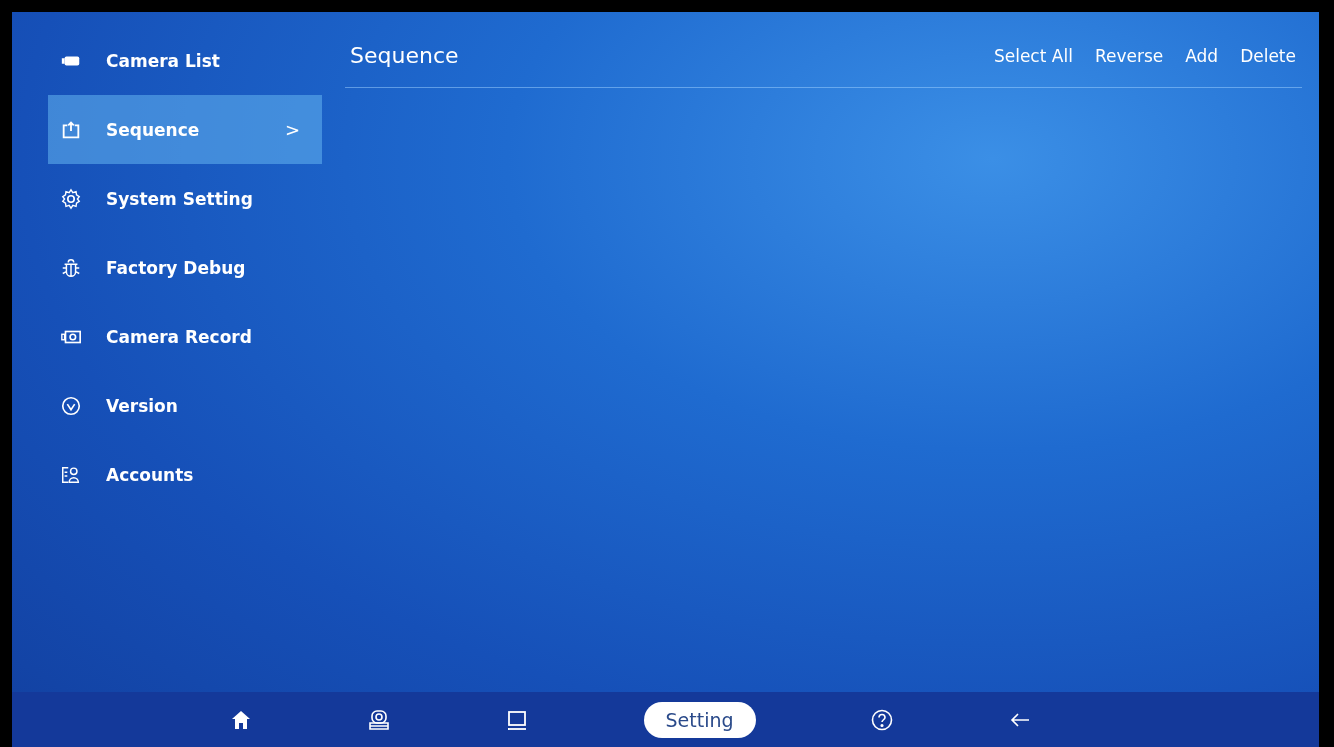  I want to click on bug-icon, so click(71, 267).